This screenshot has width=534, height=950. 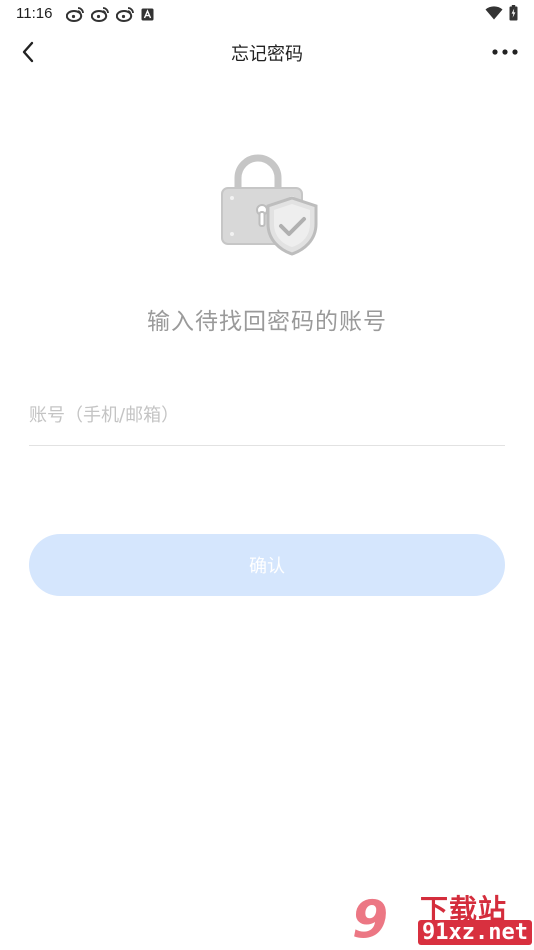 I want to click on watermark-logo: 9 下载站 91xz.net, so click(x=442, y=919).